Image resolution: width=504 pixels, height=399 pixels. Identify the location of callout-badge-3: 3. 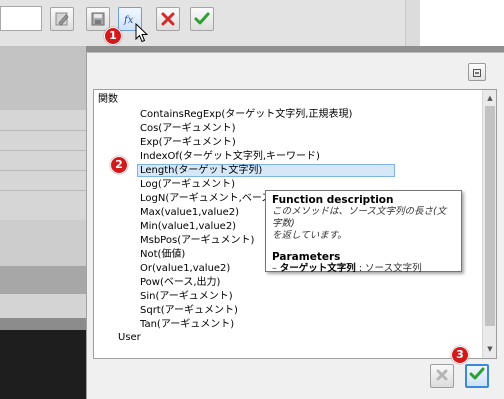
(460, 355).